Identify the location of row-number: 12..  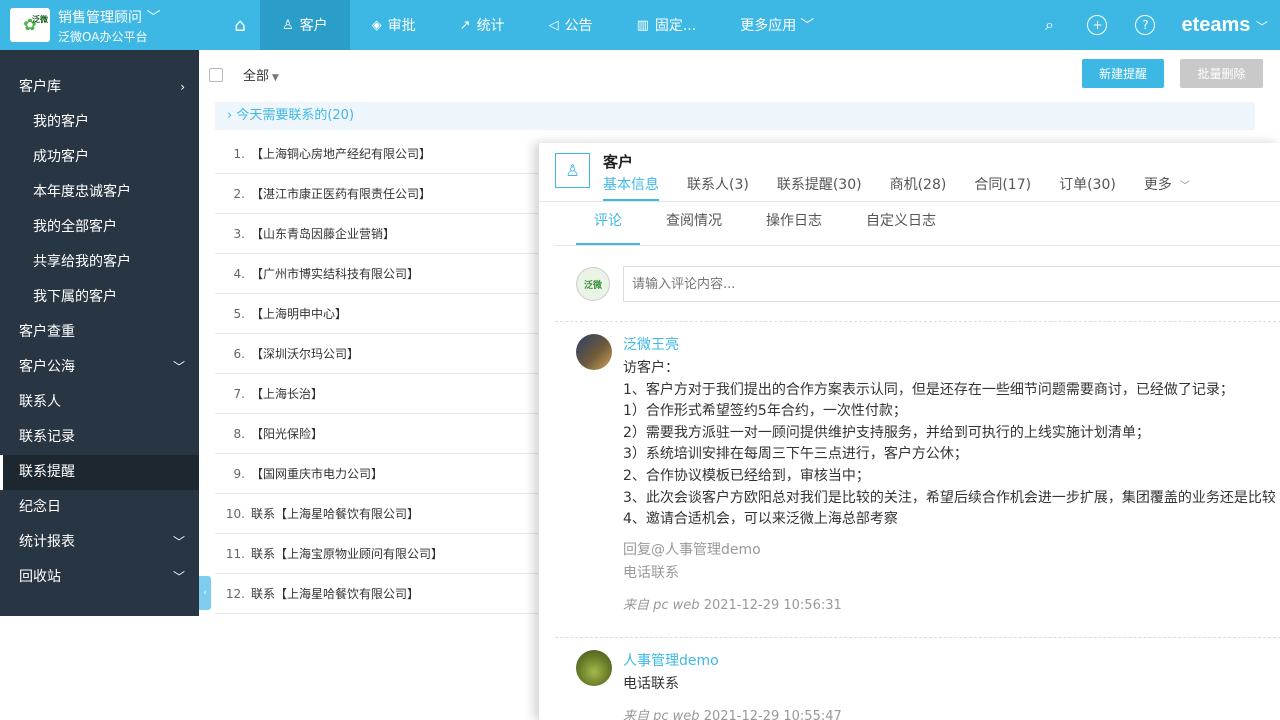
(235, 594).